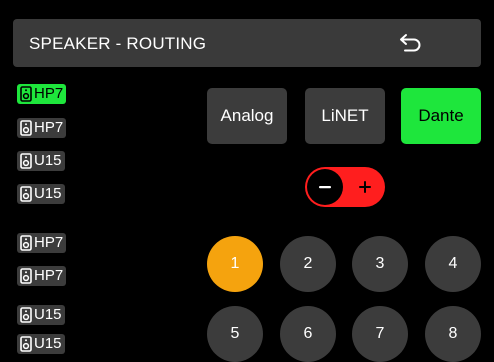 The width and height of the screenshot is (494, 362). Describe the element at coordinates (453, 264) in the screenshot. I see `channel-4-button: 4` at that location.